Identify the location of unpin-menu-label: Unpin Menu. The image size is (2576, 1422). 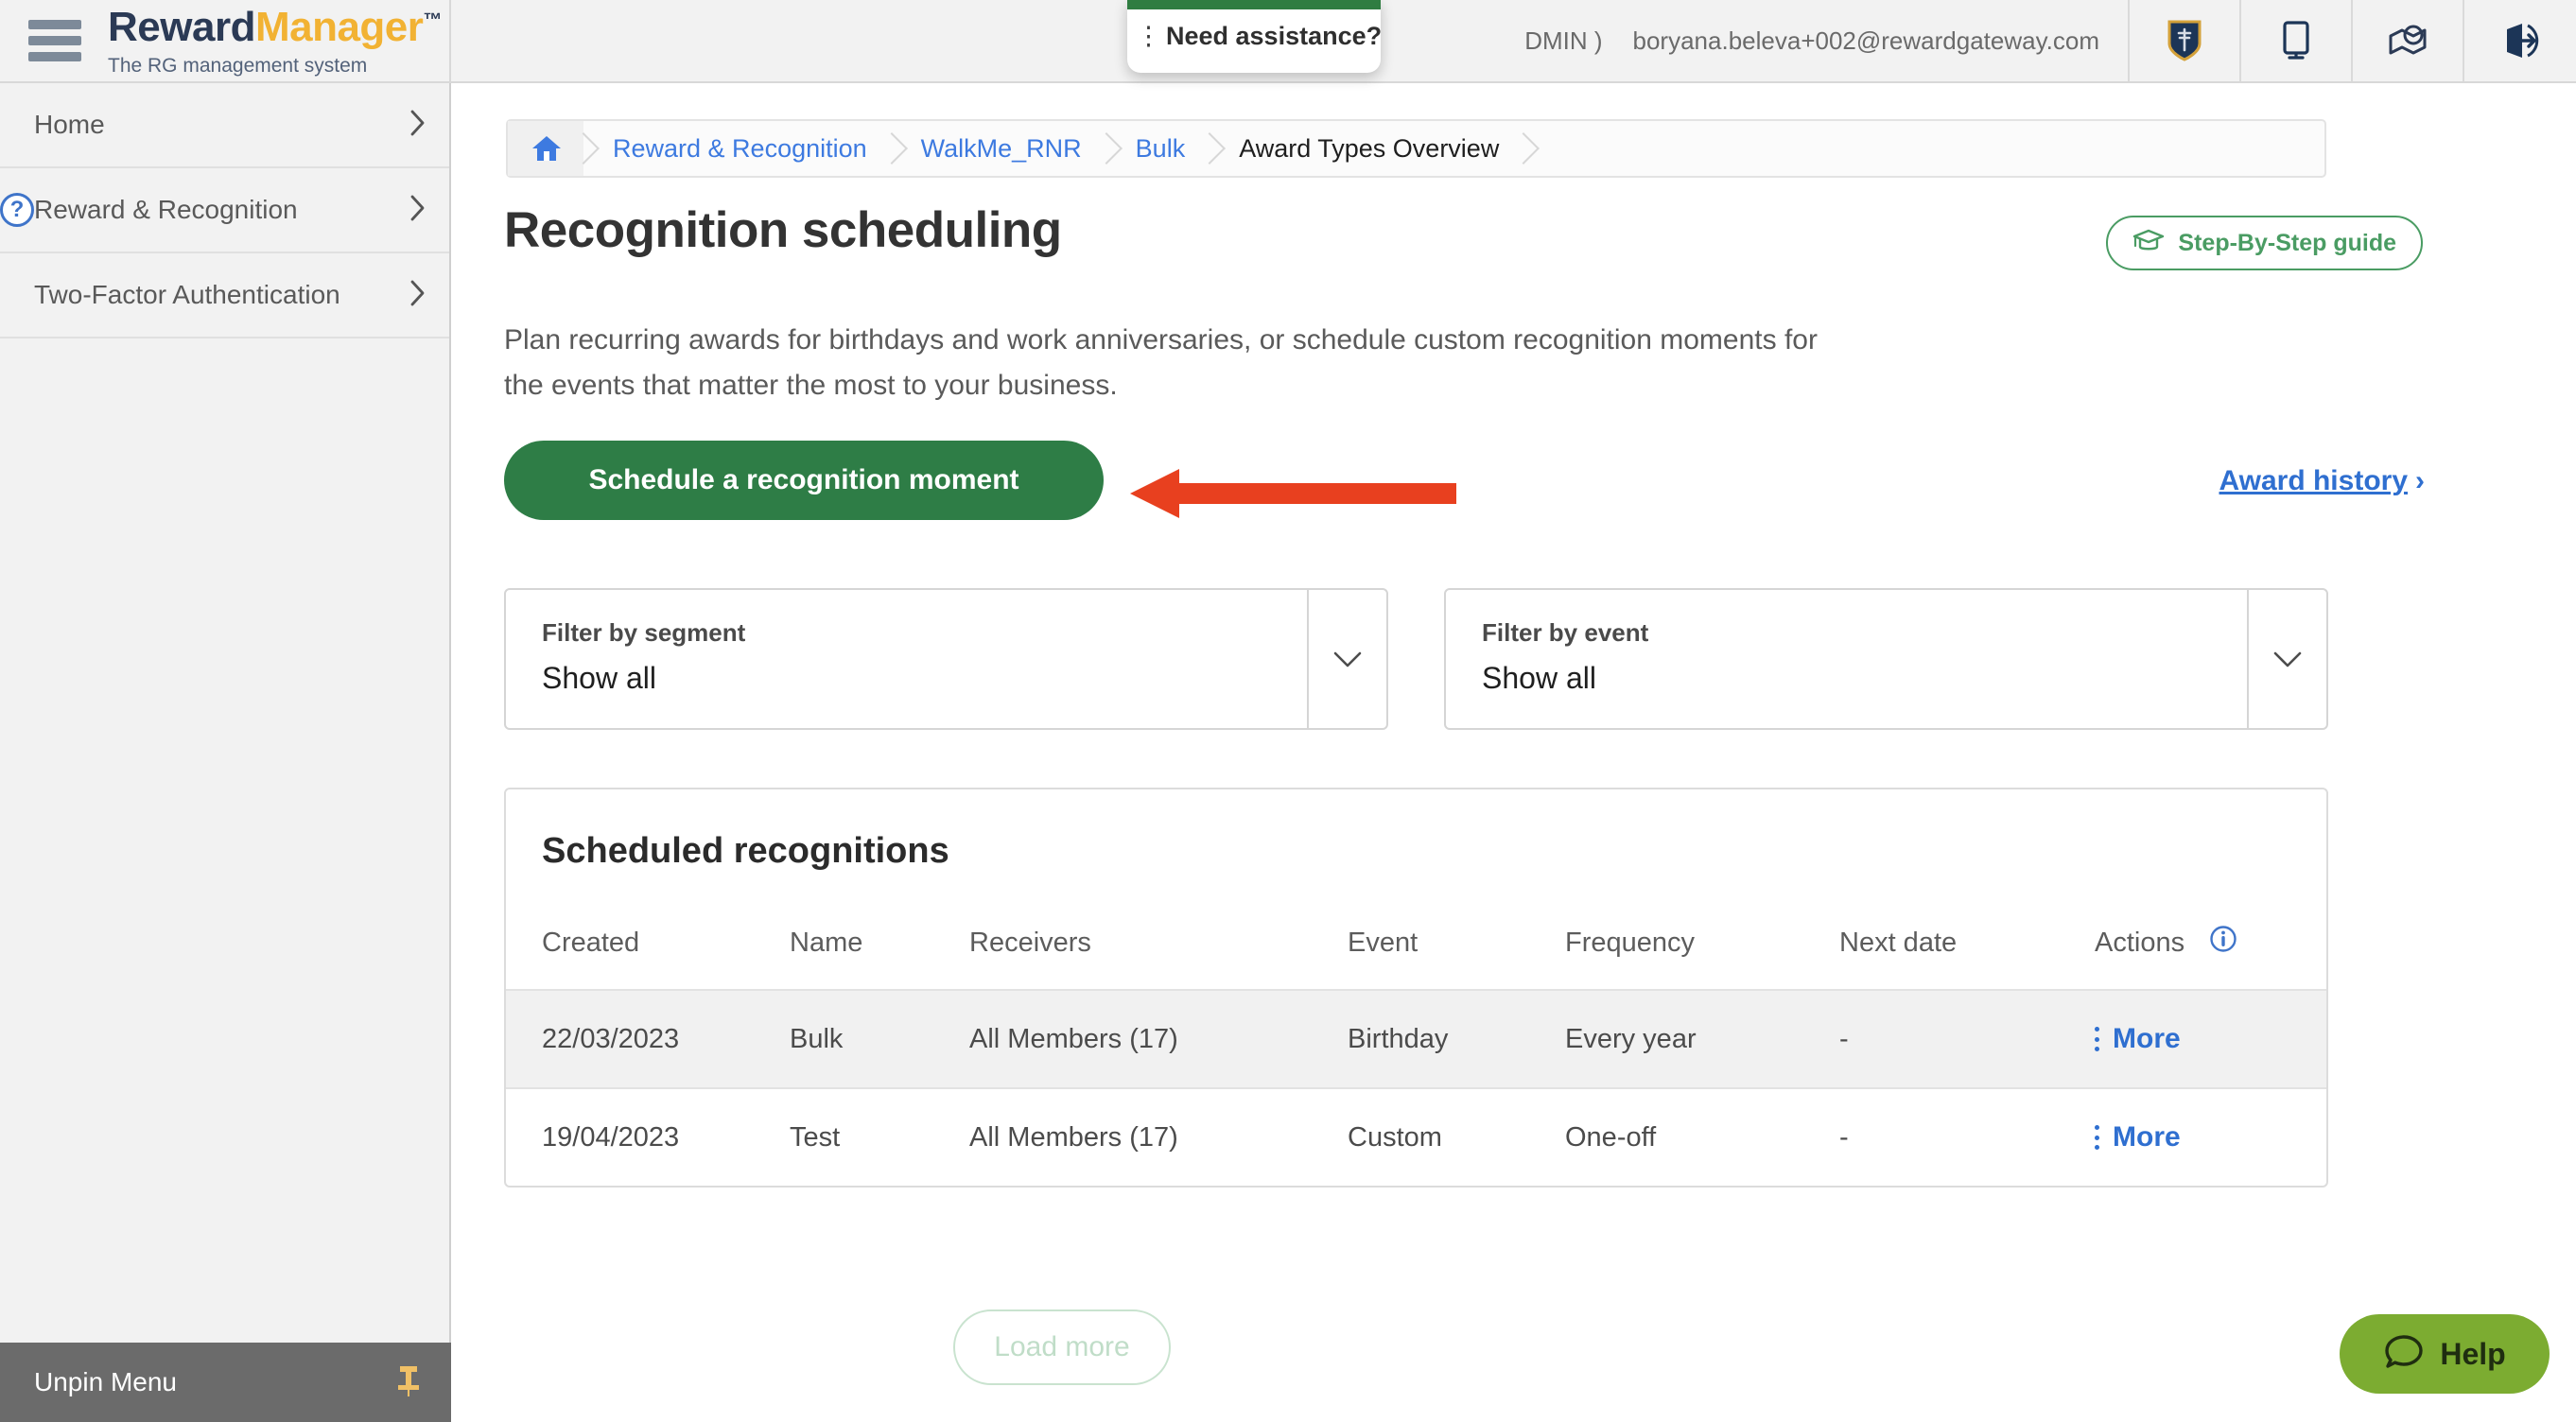
(105, 1382).